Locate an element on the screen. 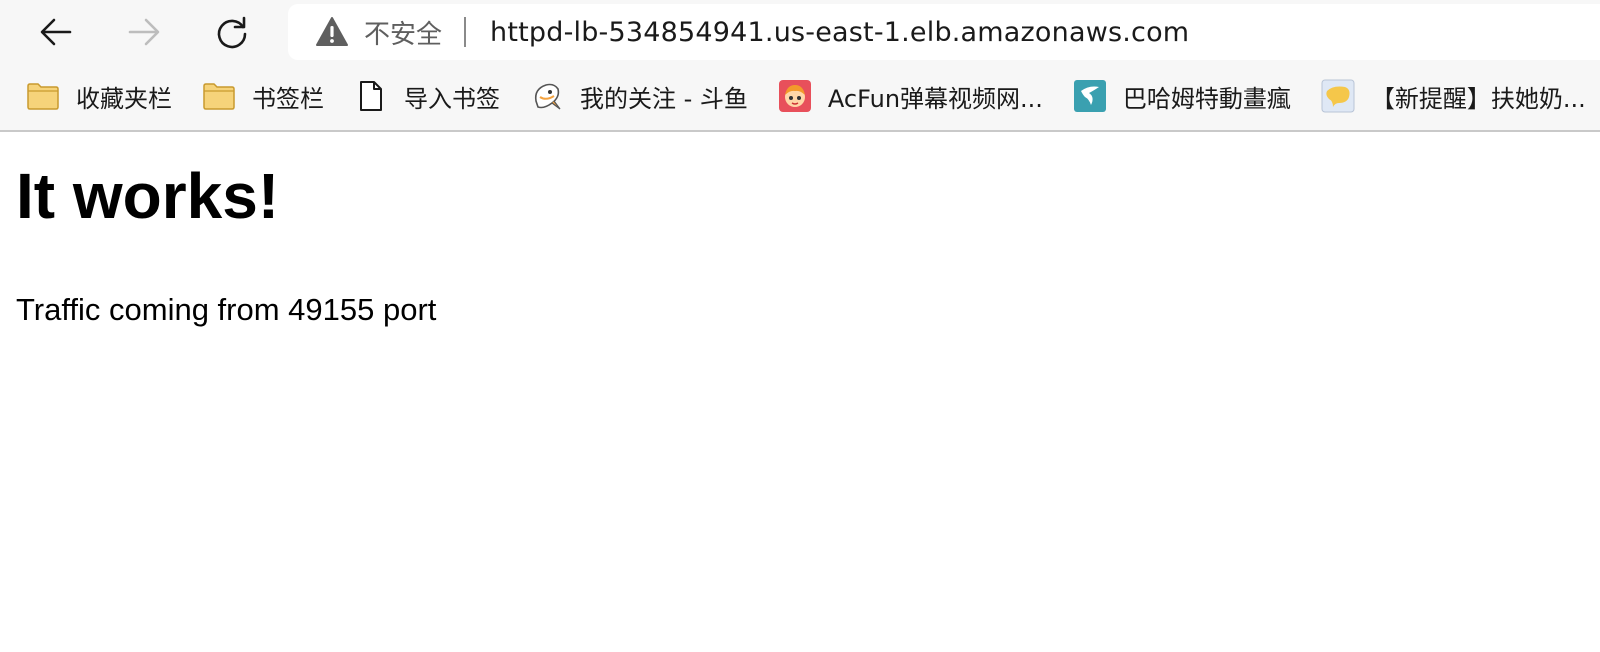  bookmark-label: 导入书签 is located at coordinates (452, 98).